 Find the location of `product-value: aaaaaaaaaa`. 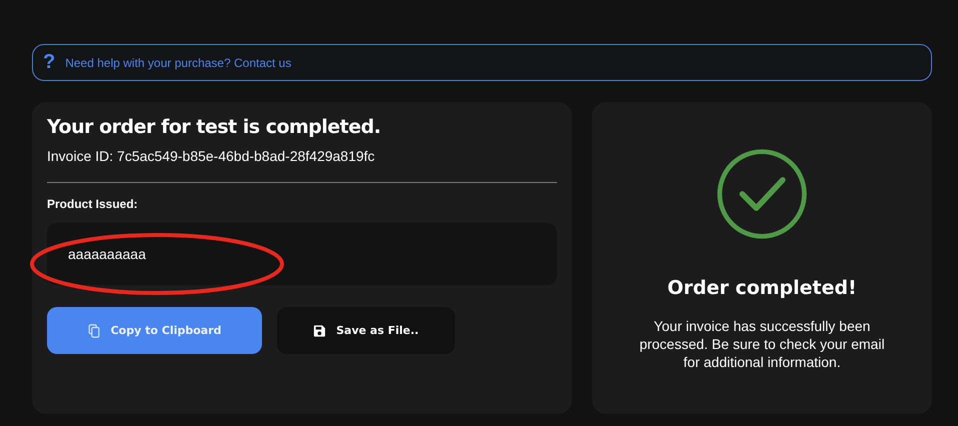

product-value: aaaaaaaaaa is located at coordinates (107, 254).